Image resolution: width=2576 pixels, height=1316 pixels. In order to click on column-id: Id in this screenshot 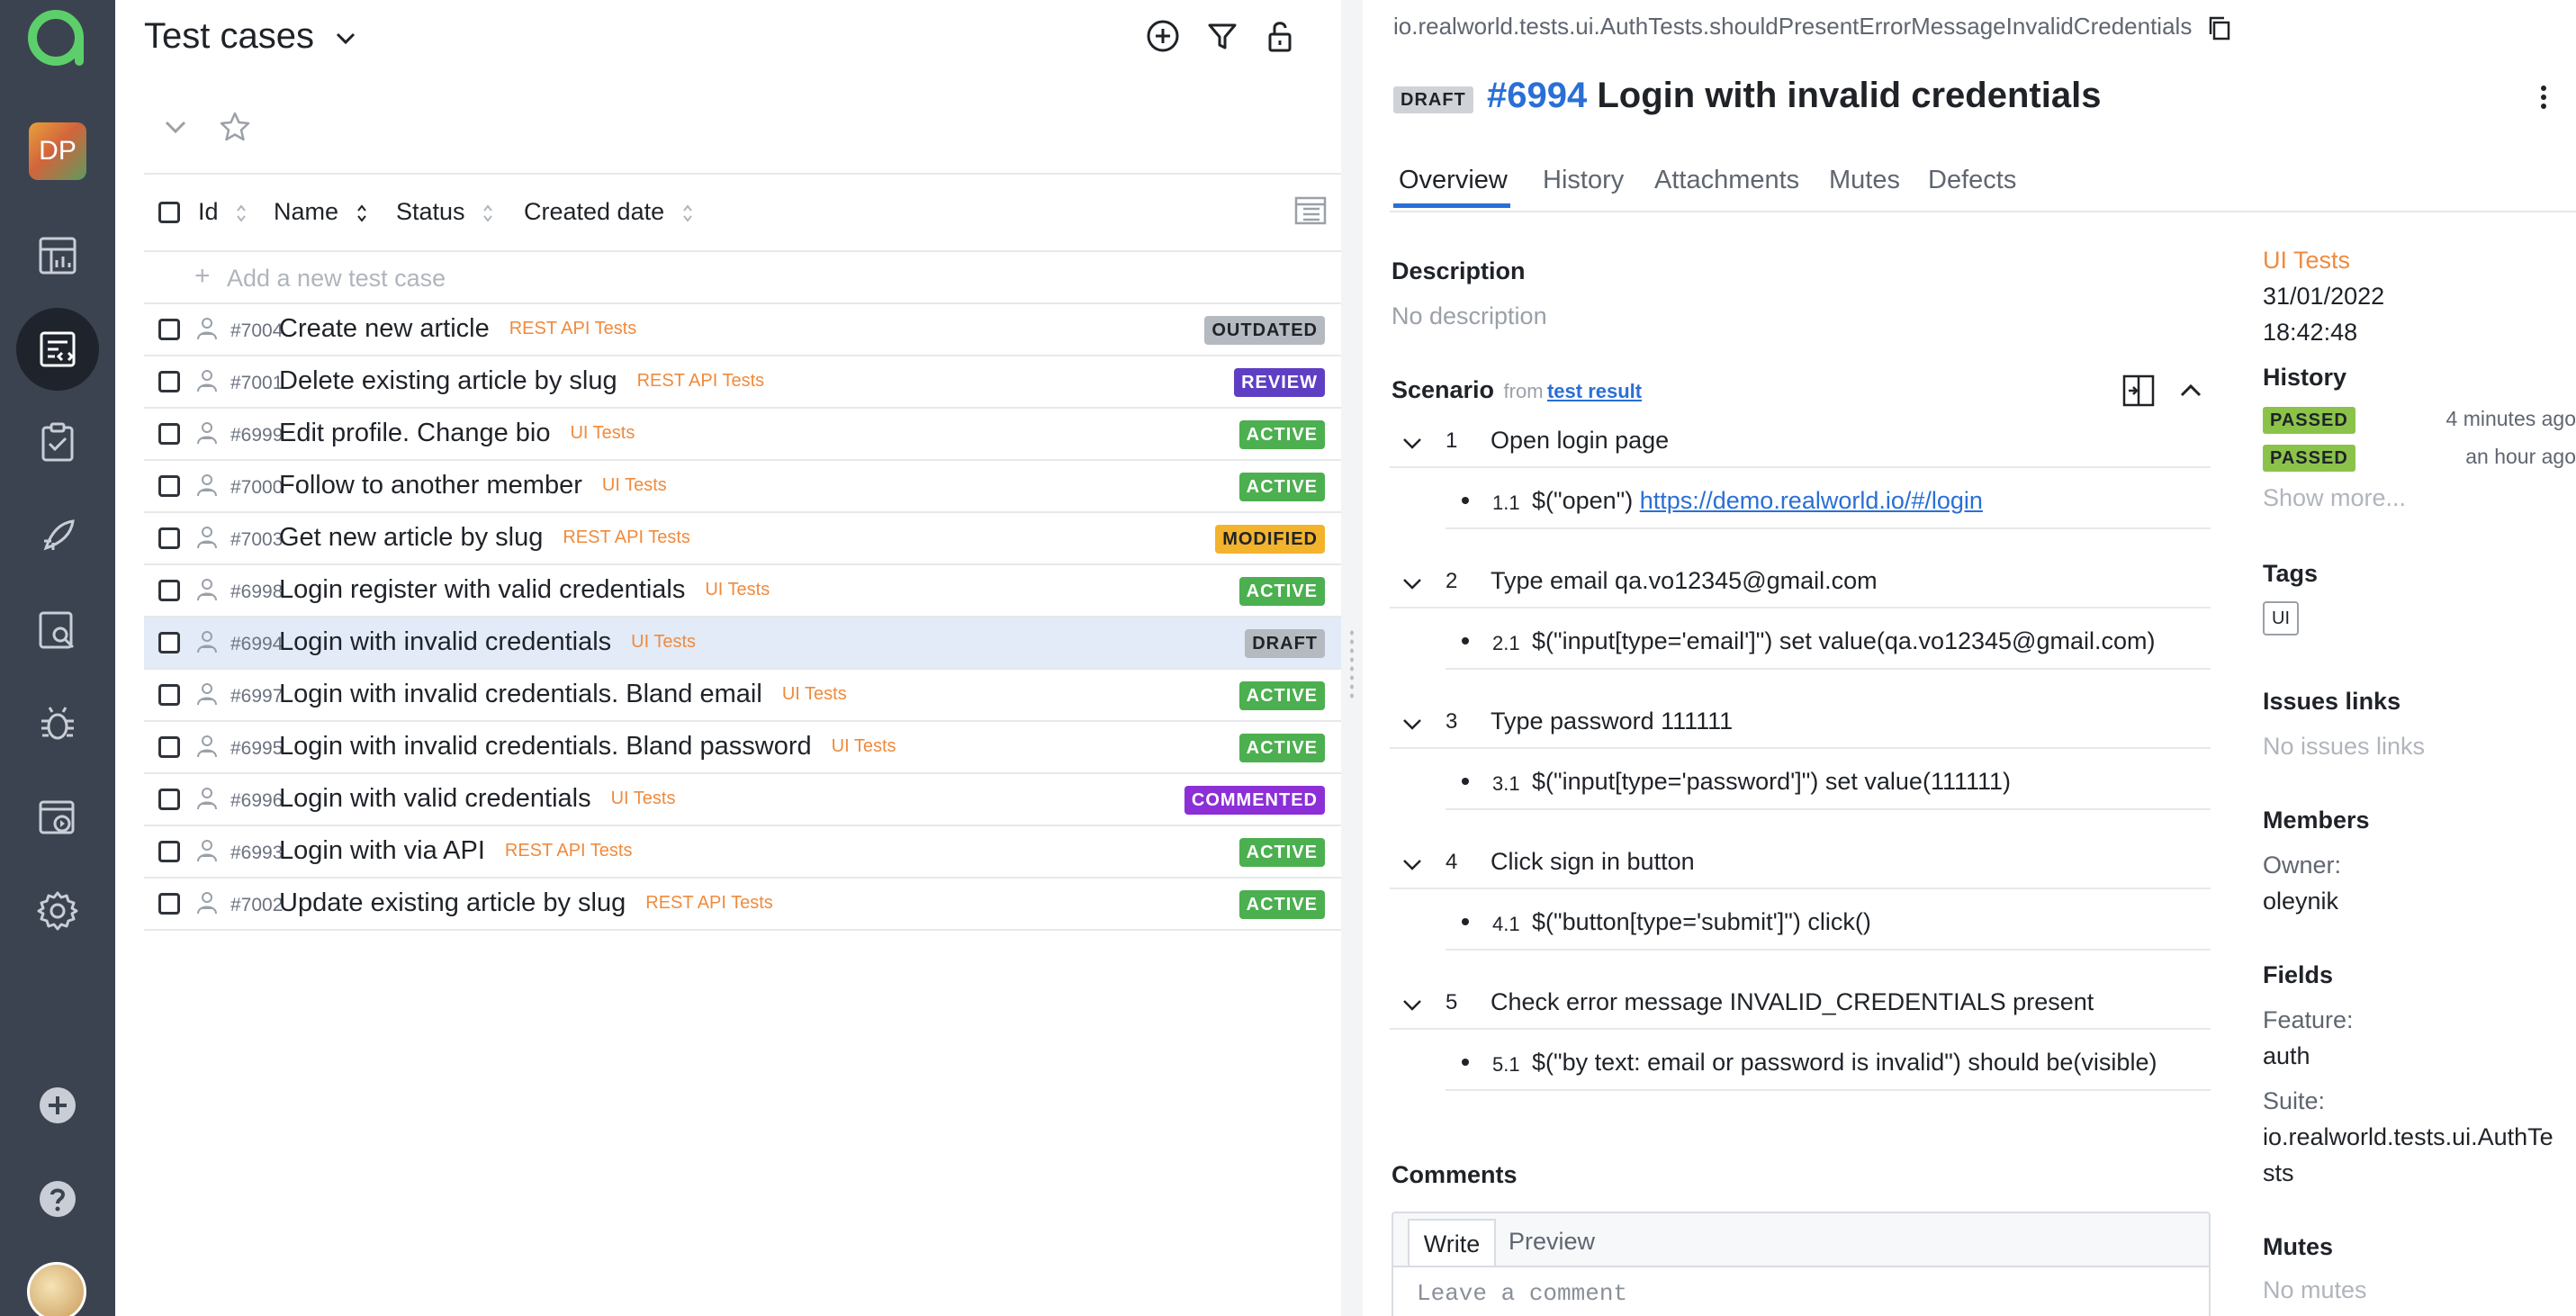, I will do `click(222, 212)`.